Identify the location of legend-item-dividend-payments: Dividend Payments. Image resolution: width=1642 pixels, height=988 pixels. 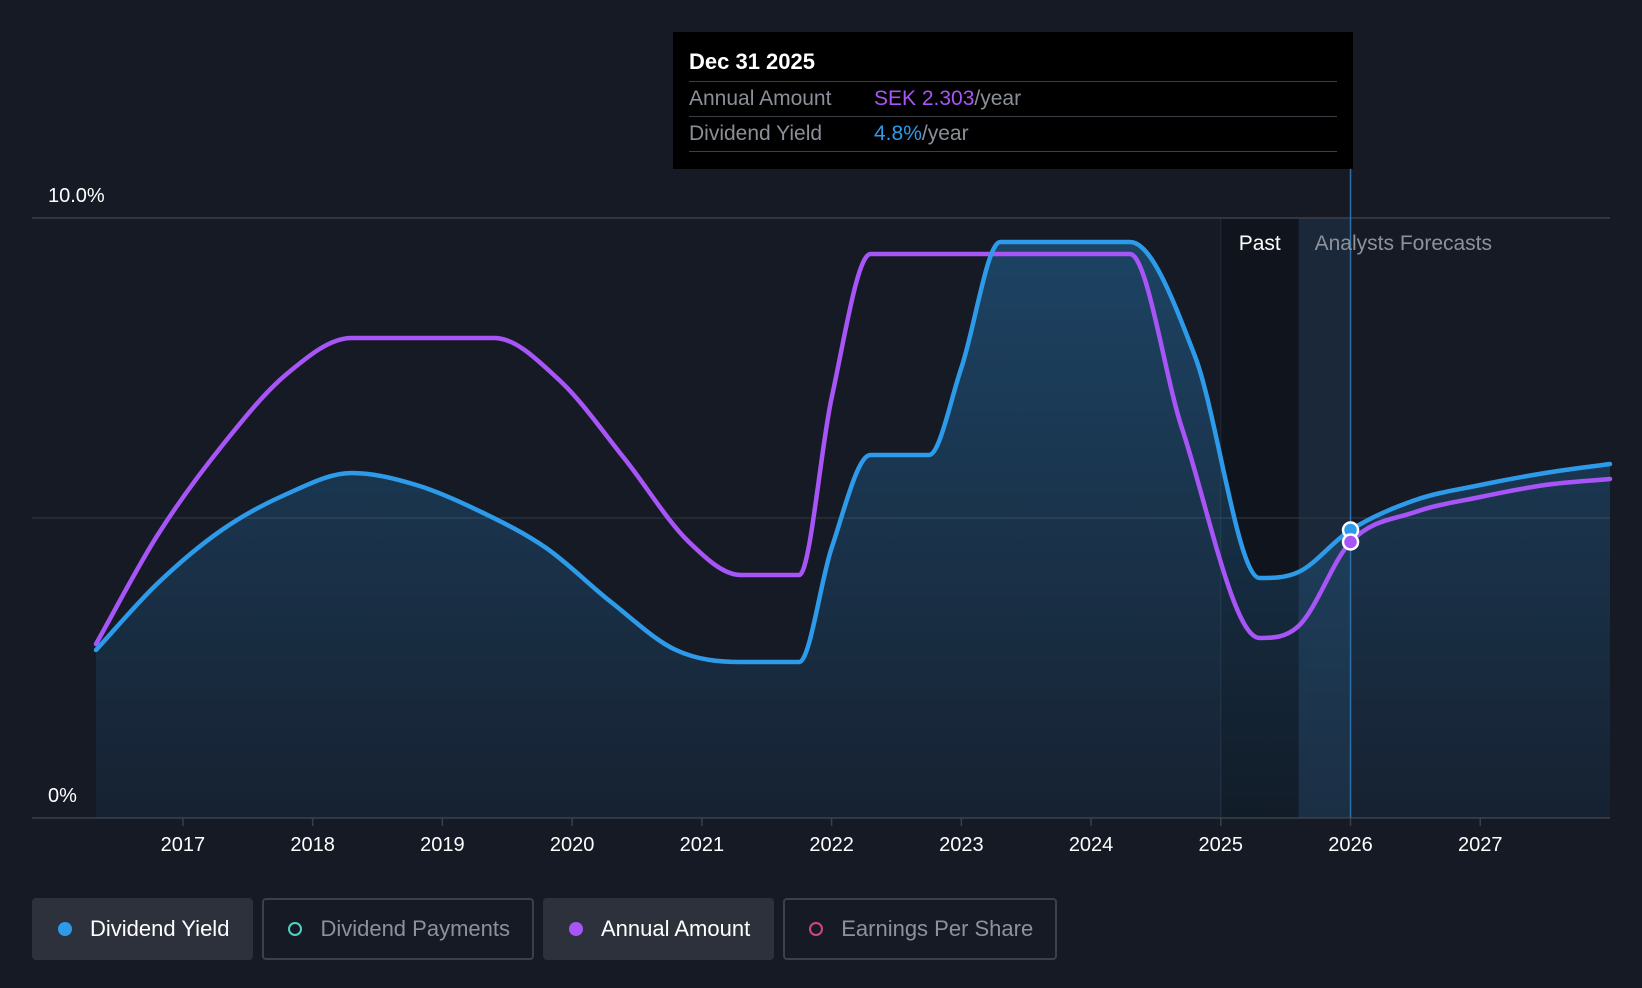
(398, 929).